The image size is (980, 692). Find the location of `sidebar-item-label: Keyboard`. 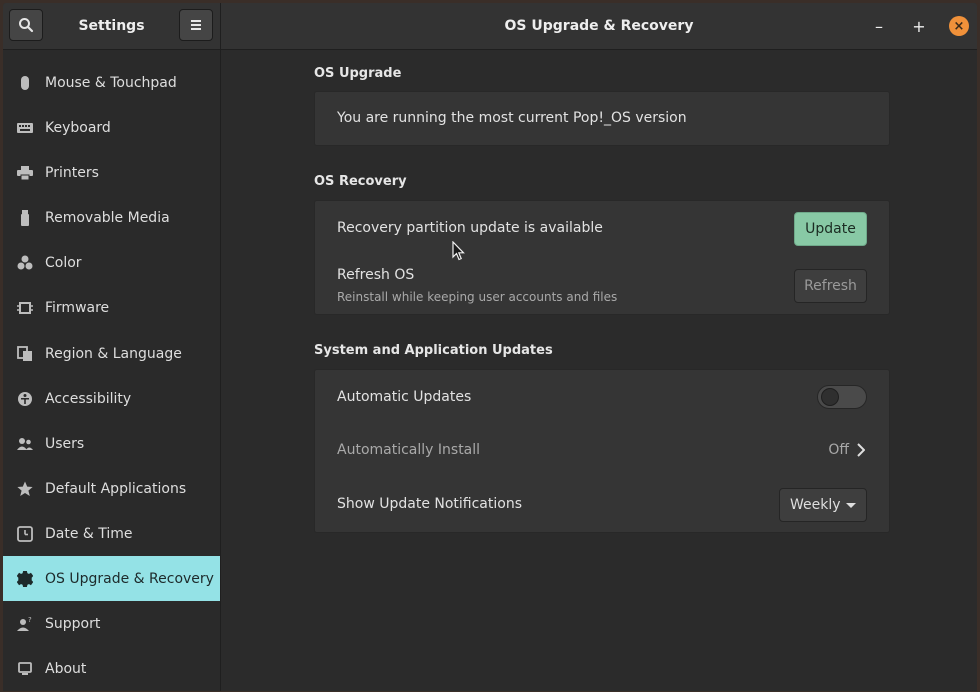

sidebar-item-label: Keyboard is located at coordinates (78, 127).